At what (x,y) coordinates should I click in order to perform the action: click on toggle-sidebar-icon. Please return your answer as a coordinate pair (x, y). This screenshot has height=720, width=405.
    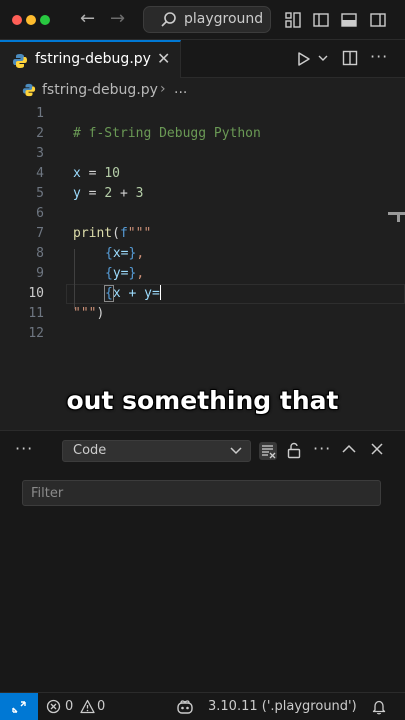
    Looking at the image, I should click on (321, 20).